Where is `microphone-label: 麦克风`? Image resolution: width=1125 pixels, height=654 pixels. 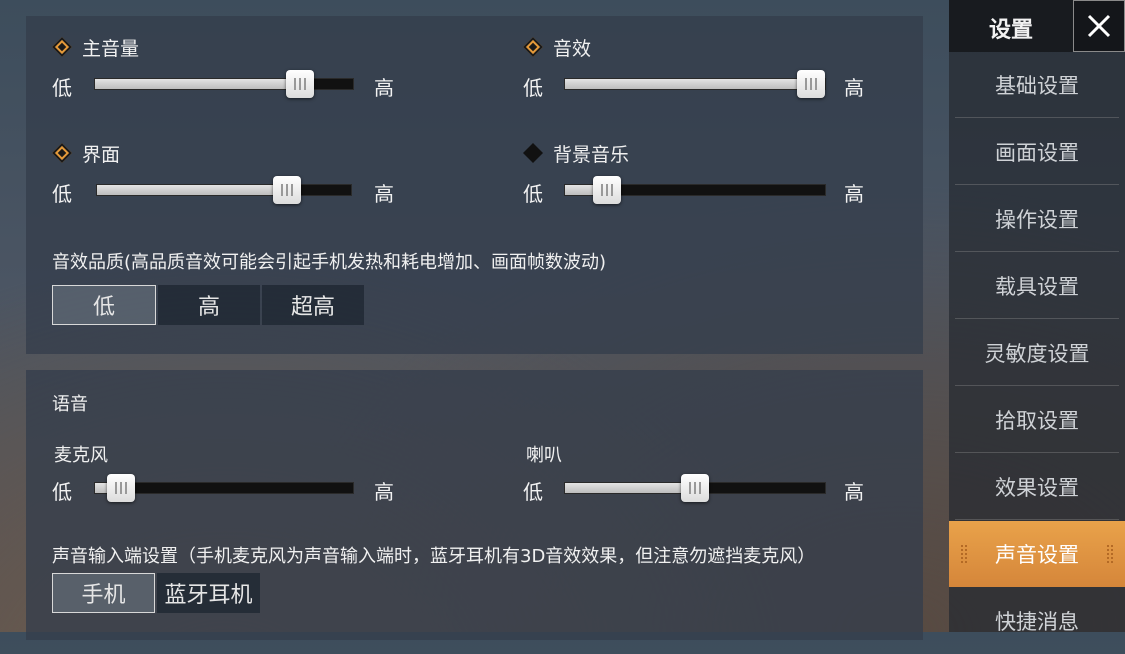 microphone-label: 麦克风 is located at coordinates (81, 455).